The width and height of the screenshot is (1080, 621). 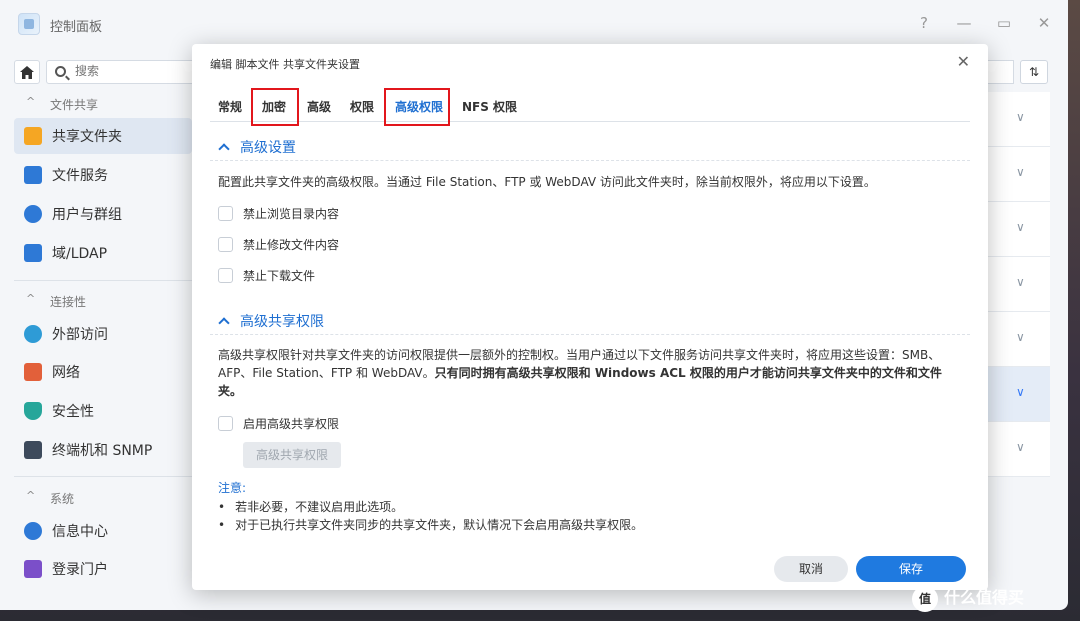 I want to click on sidebar-item-label: 信息中心, so click(x=80, y=532).